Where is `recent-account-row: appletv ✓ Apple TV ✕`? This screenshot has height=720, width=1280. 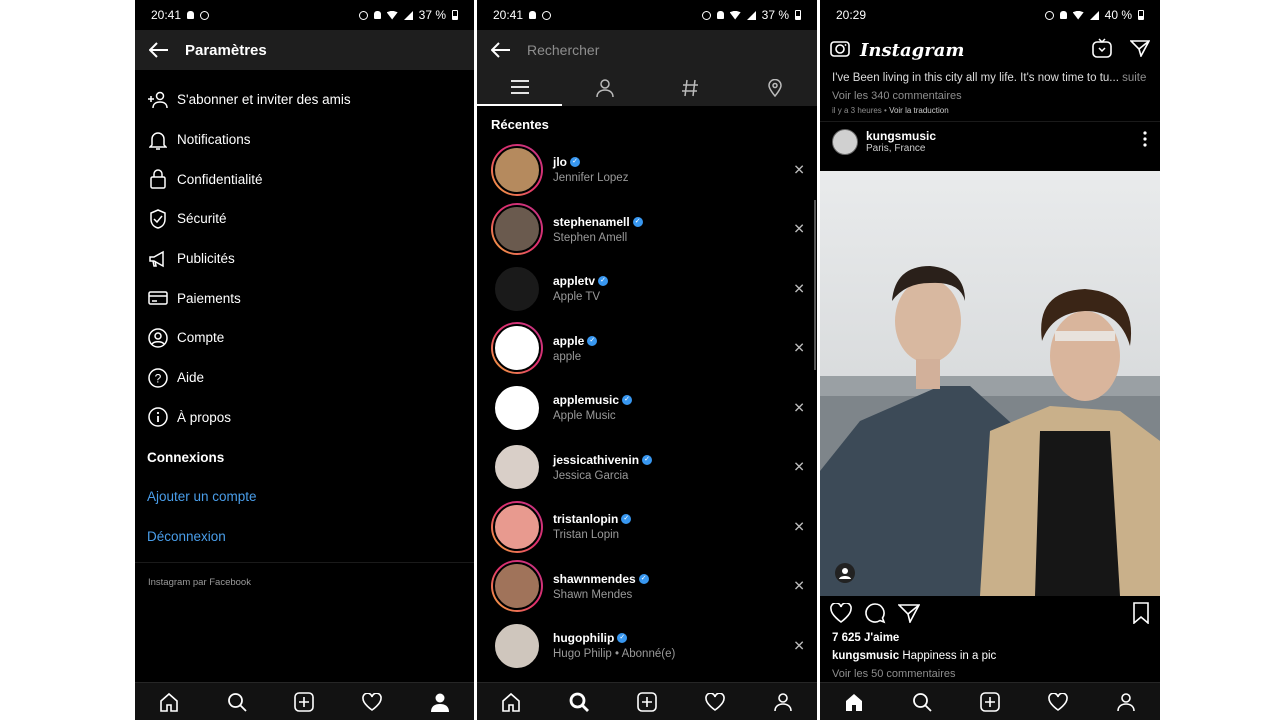 recent-account-row: appletv ✓ Apple TV ✕ is located at coordinates (647, 289).